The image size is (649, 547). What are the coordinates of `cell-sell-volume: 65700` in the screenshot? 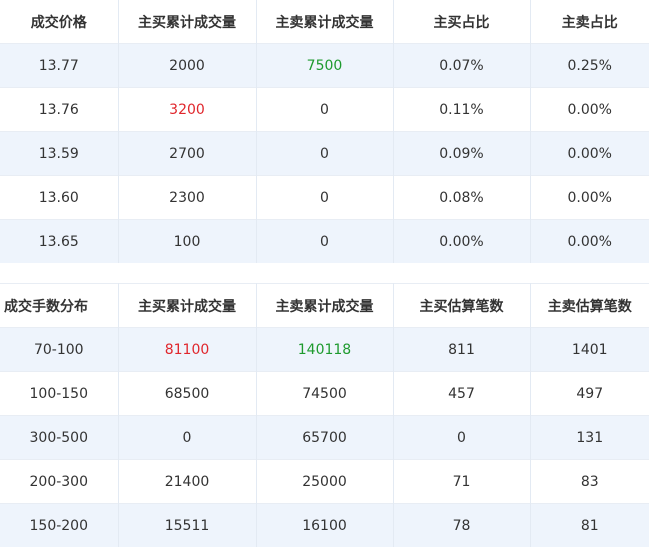 It's located at (324, 438).